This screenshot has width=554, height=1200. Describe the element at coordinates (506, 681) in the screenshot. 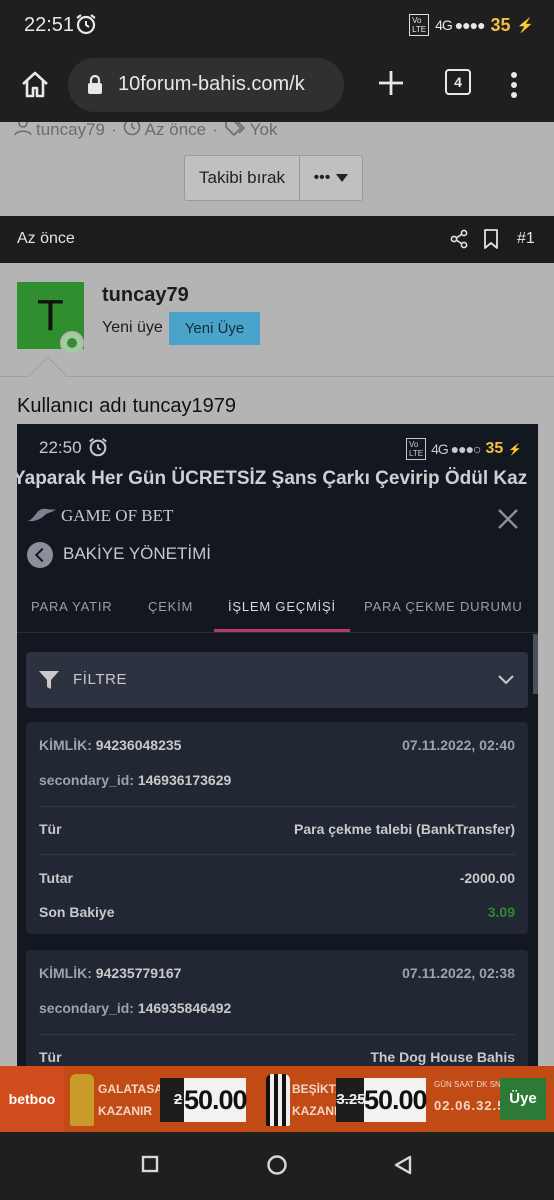

I see `chevron-down-icon` at that location.